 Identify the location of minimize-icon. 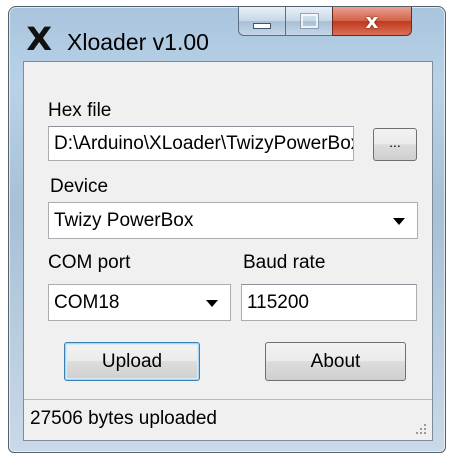
(262, 26).